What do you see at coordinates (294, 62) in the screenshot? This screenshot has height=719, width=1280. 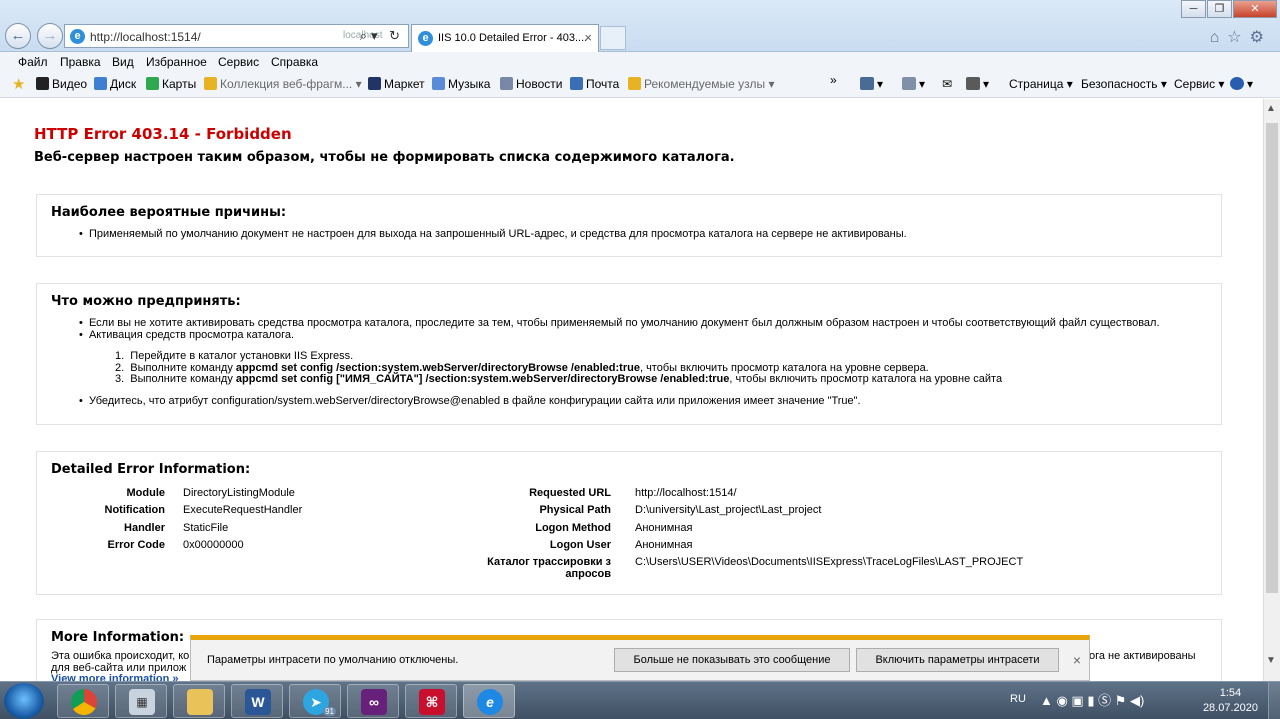 I see `menu-help: Справка` at bounding box center [294, 62].